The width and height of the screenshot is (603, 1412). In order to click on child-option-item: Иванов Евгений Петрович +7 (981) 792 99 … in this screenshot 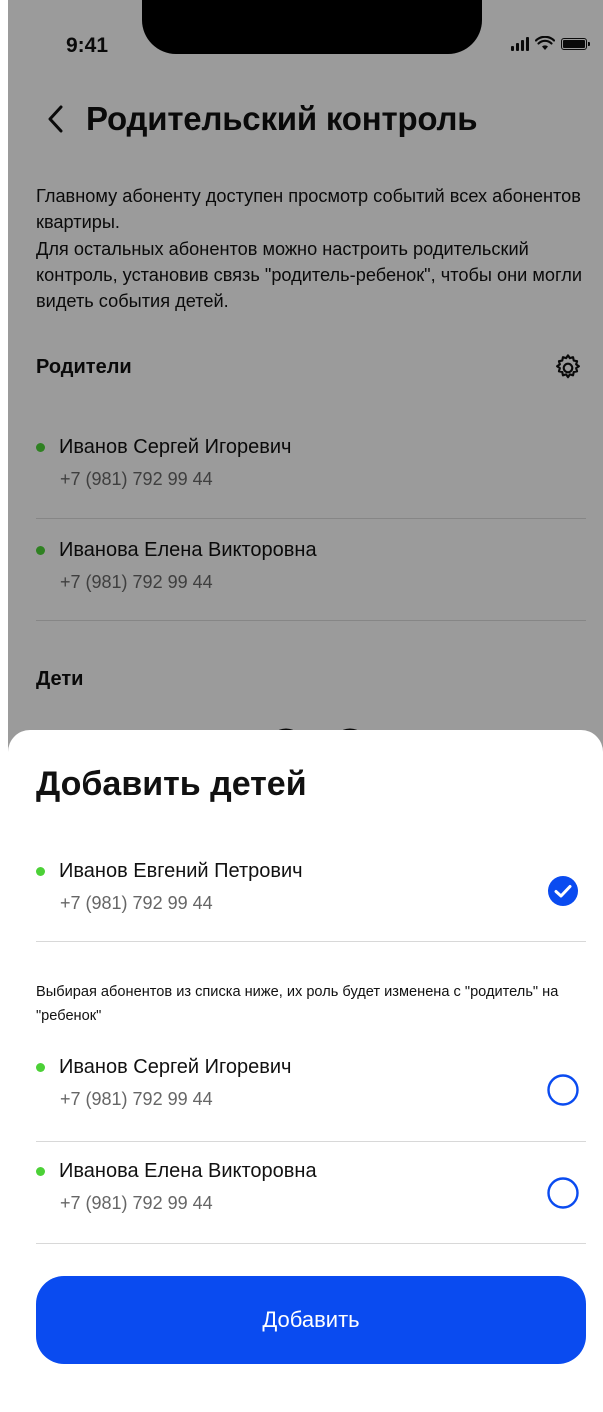, I will do `click(311, 887)`.